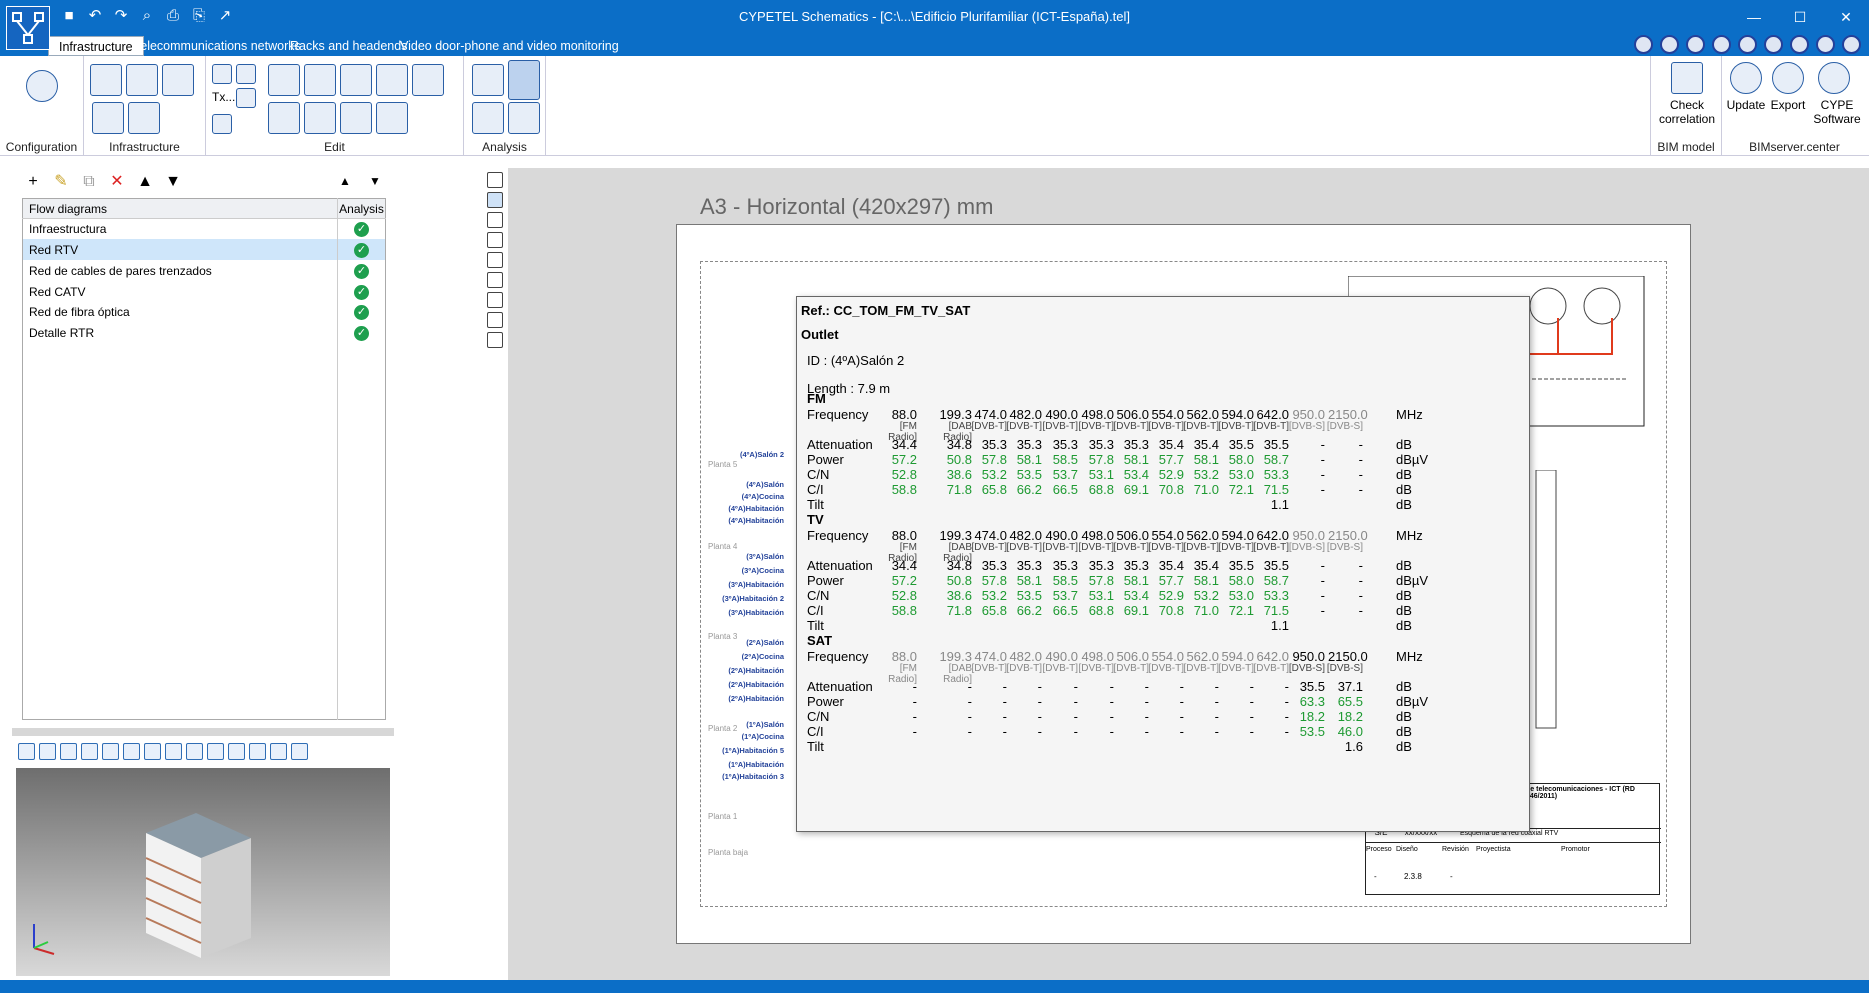 This screenshot has height=993, width=1869. What do you see at coordinates (152, 751) in the screenshot?
I see `orbit-icon` at bounding box center [152, 751].